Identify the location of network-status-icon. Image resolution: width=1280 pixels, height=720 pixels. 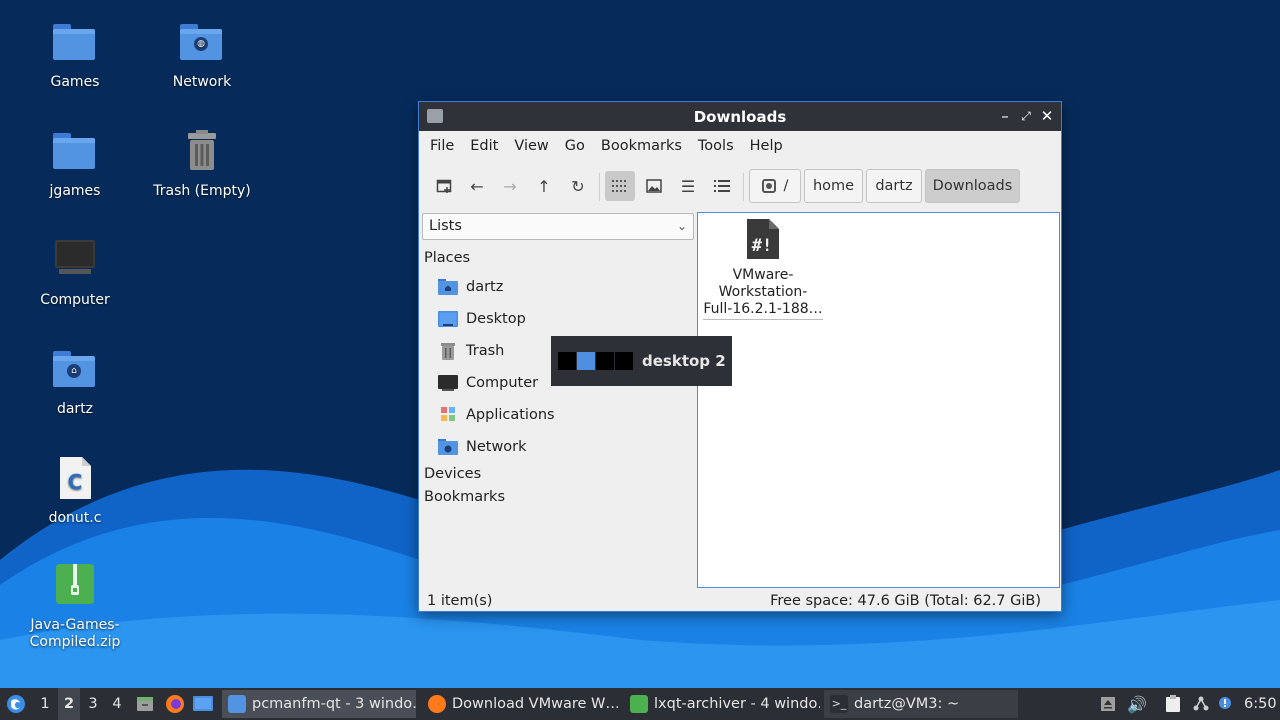
(1201, 704).